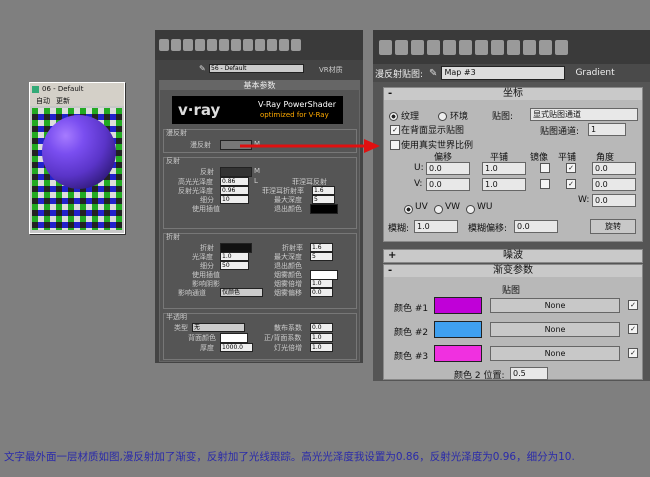 The height and width of the screenshot is (477, 650). What do you see at coordinates (633, 329) in the screenshot?
I see `color2-map-checkbox: ✓` at bounding box center [633, 329].